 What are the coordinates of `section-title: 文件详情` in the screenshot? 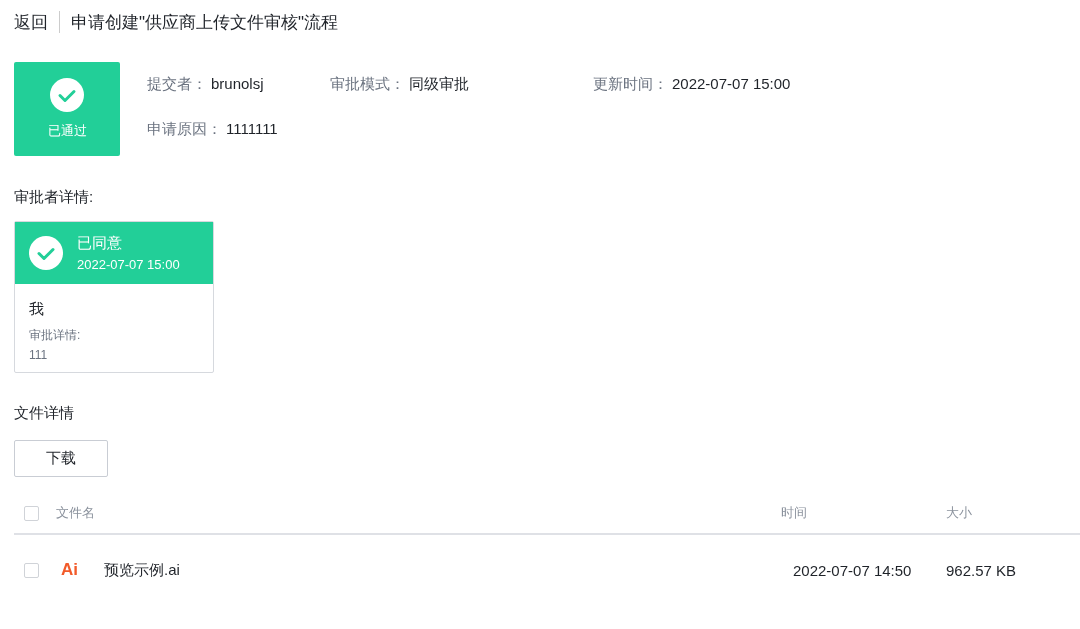 It's located at (44, 413).